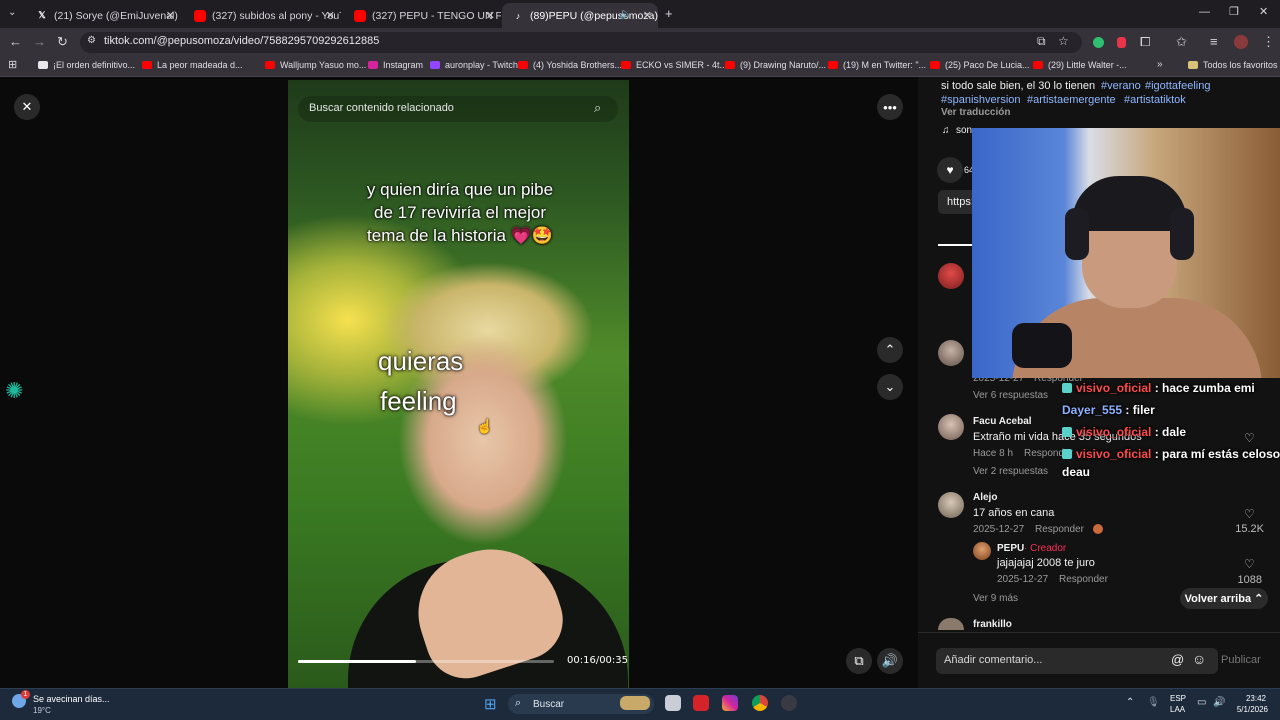 The width and height of the screenshot is (1280, 720). I want to click on hashtag-link: #artistaemergente, so click(1071, 100).